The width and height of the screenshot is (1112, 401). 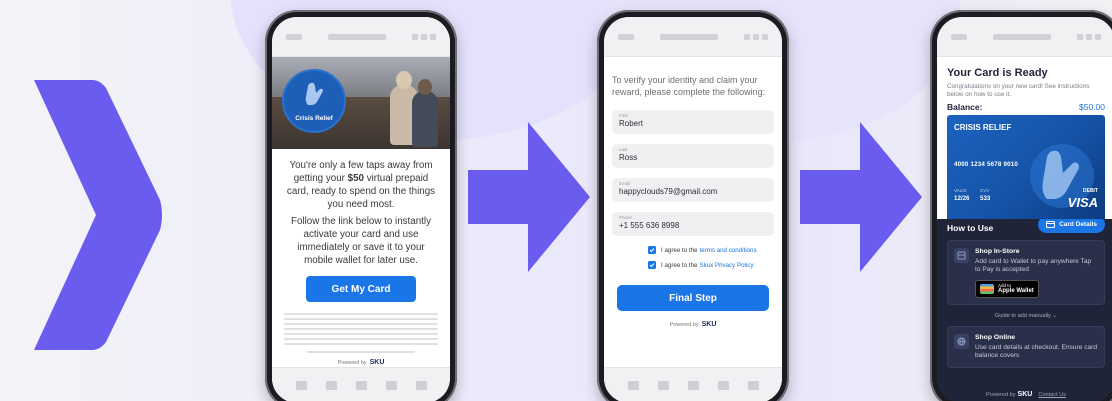 I want to click on final-step-button: Final Step, so click(x=693, y=298).